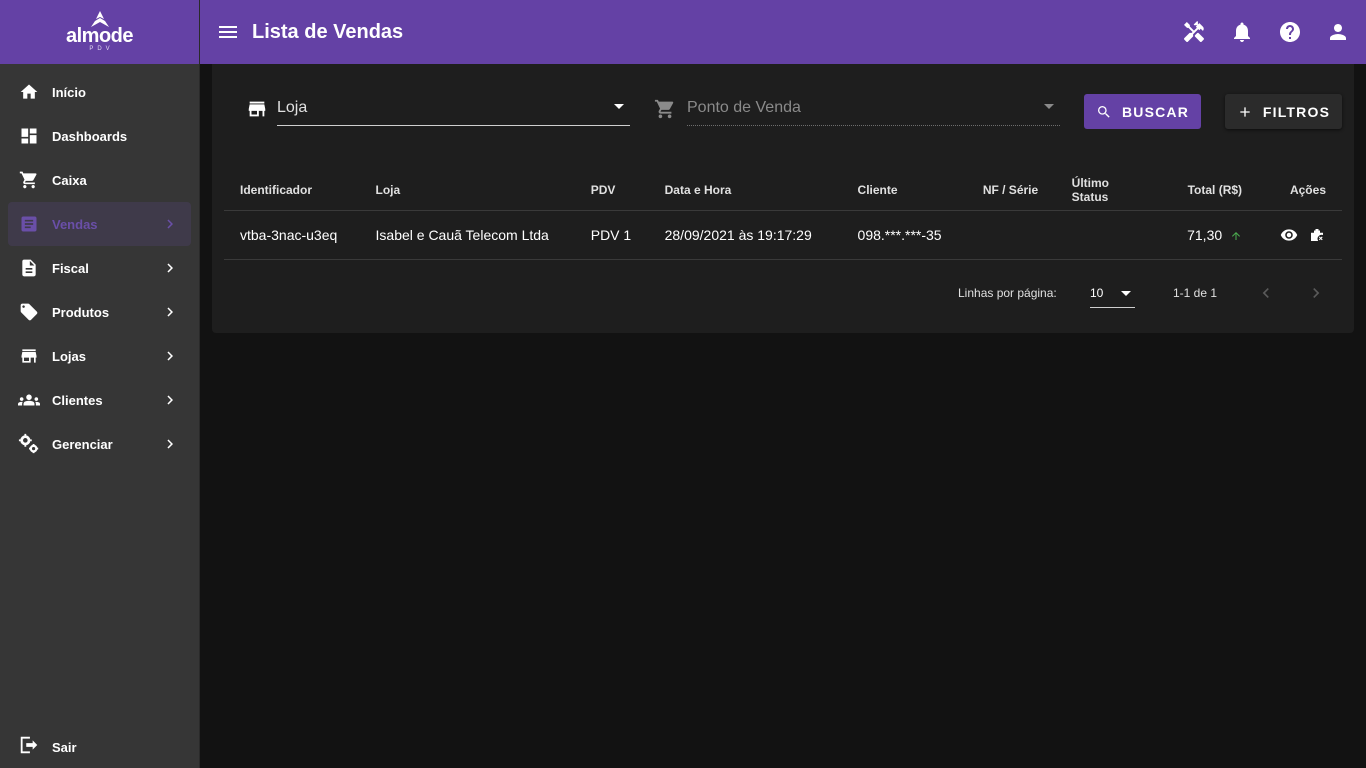 The height and width of the screenshot is (768, 1366). I want to click on total-value: 71,30, so click(1205, 234).